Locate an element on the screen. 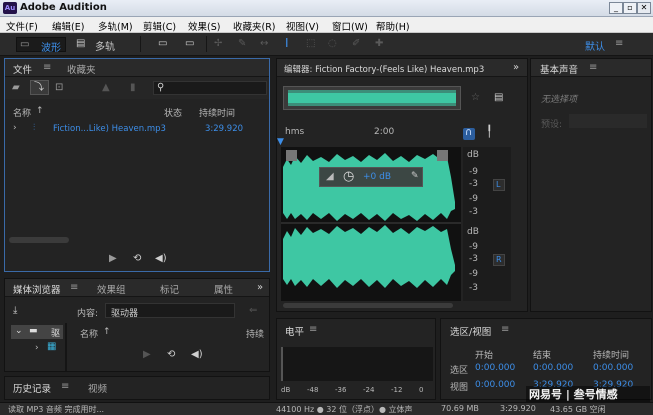 This screenshot has height=415, width=653. move-tool-icon: ✢ is located at coordinates (218, 44).